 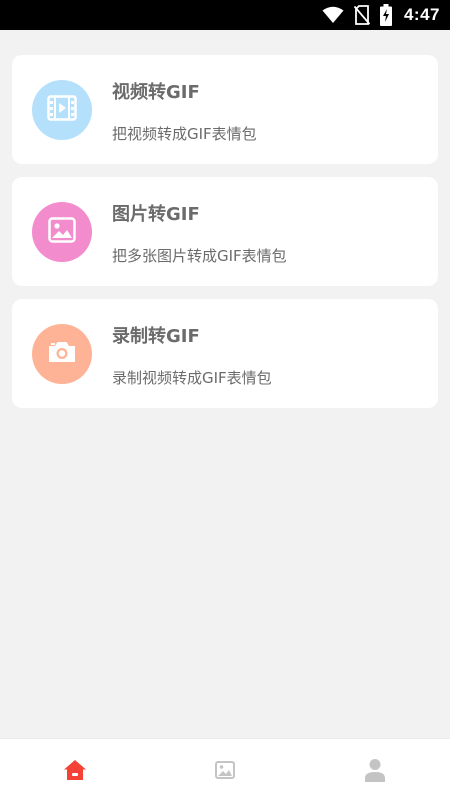 I want to click on home-icon, so click(x=75, y=770).